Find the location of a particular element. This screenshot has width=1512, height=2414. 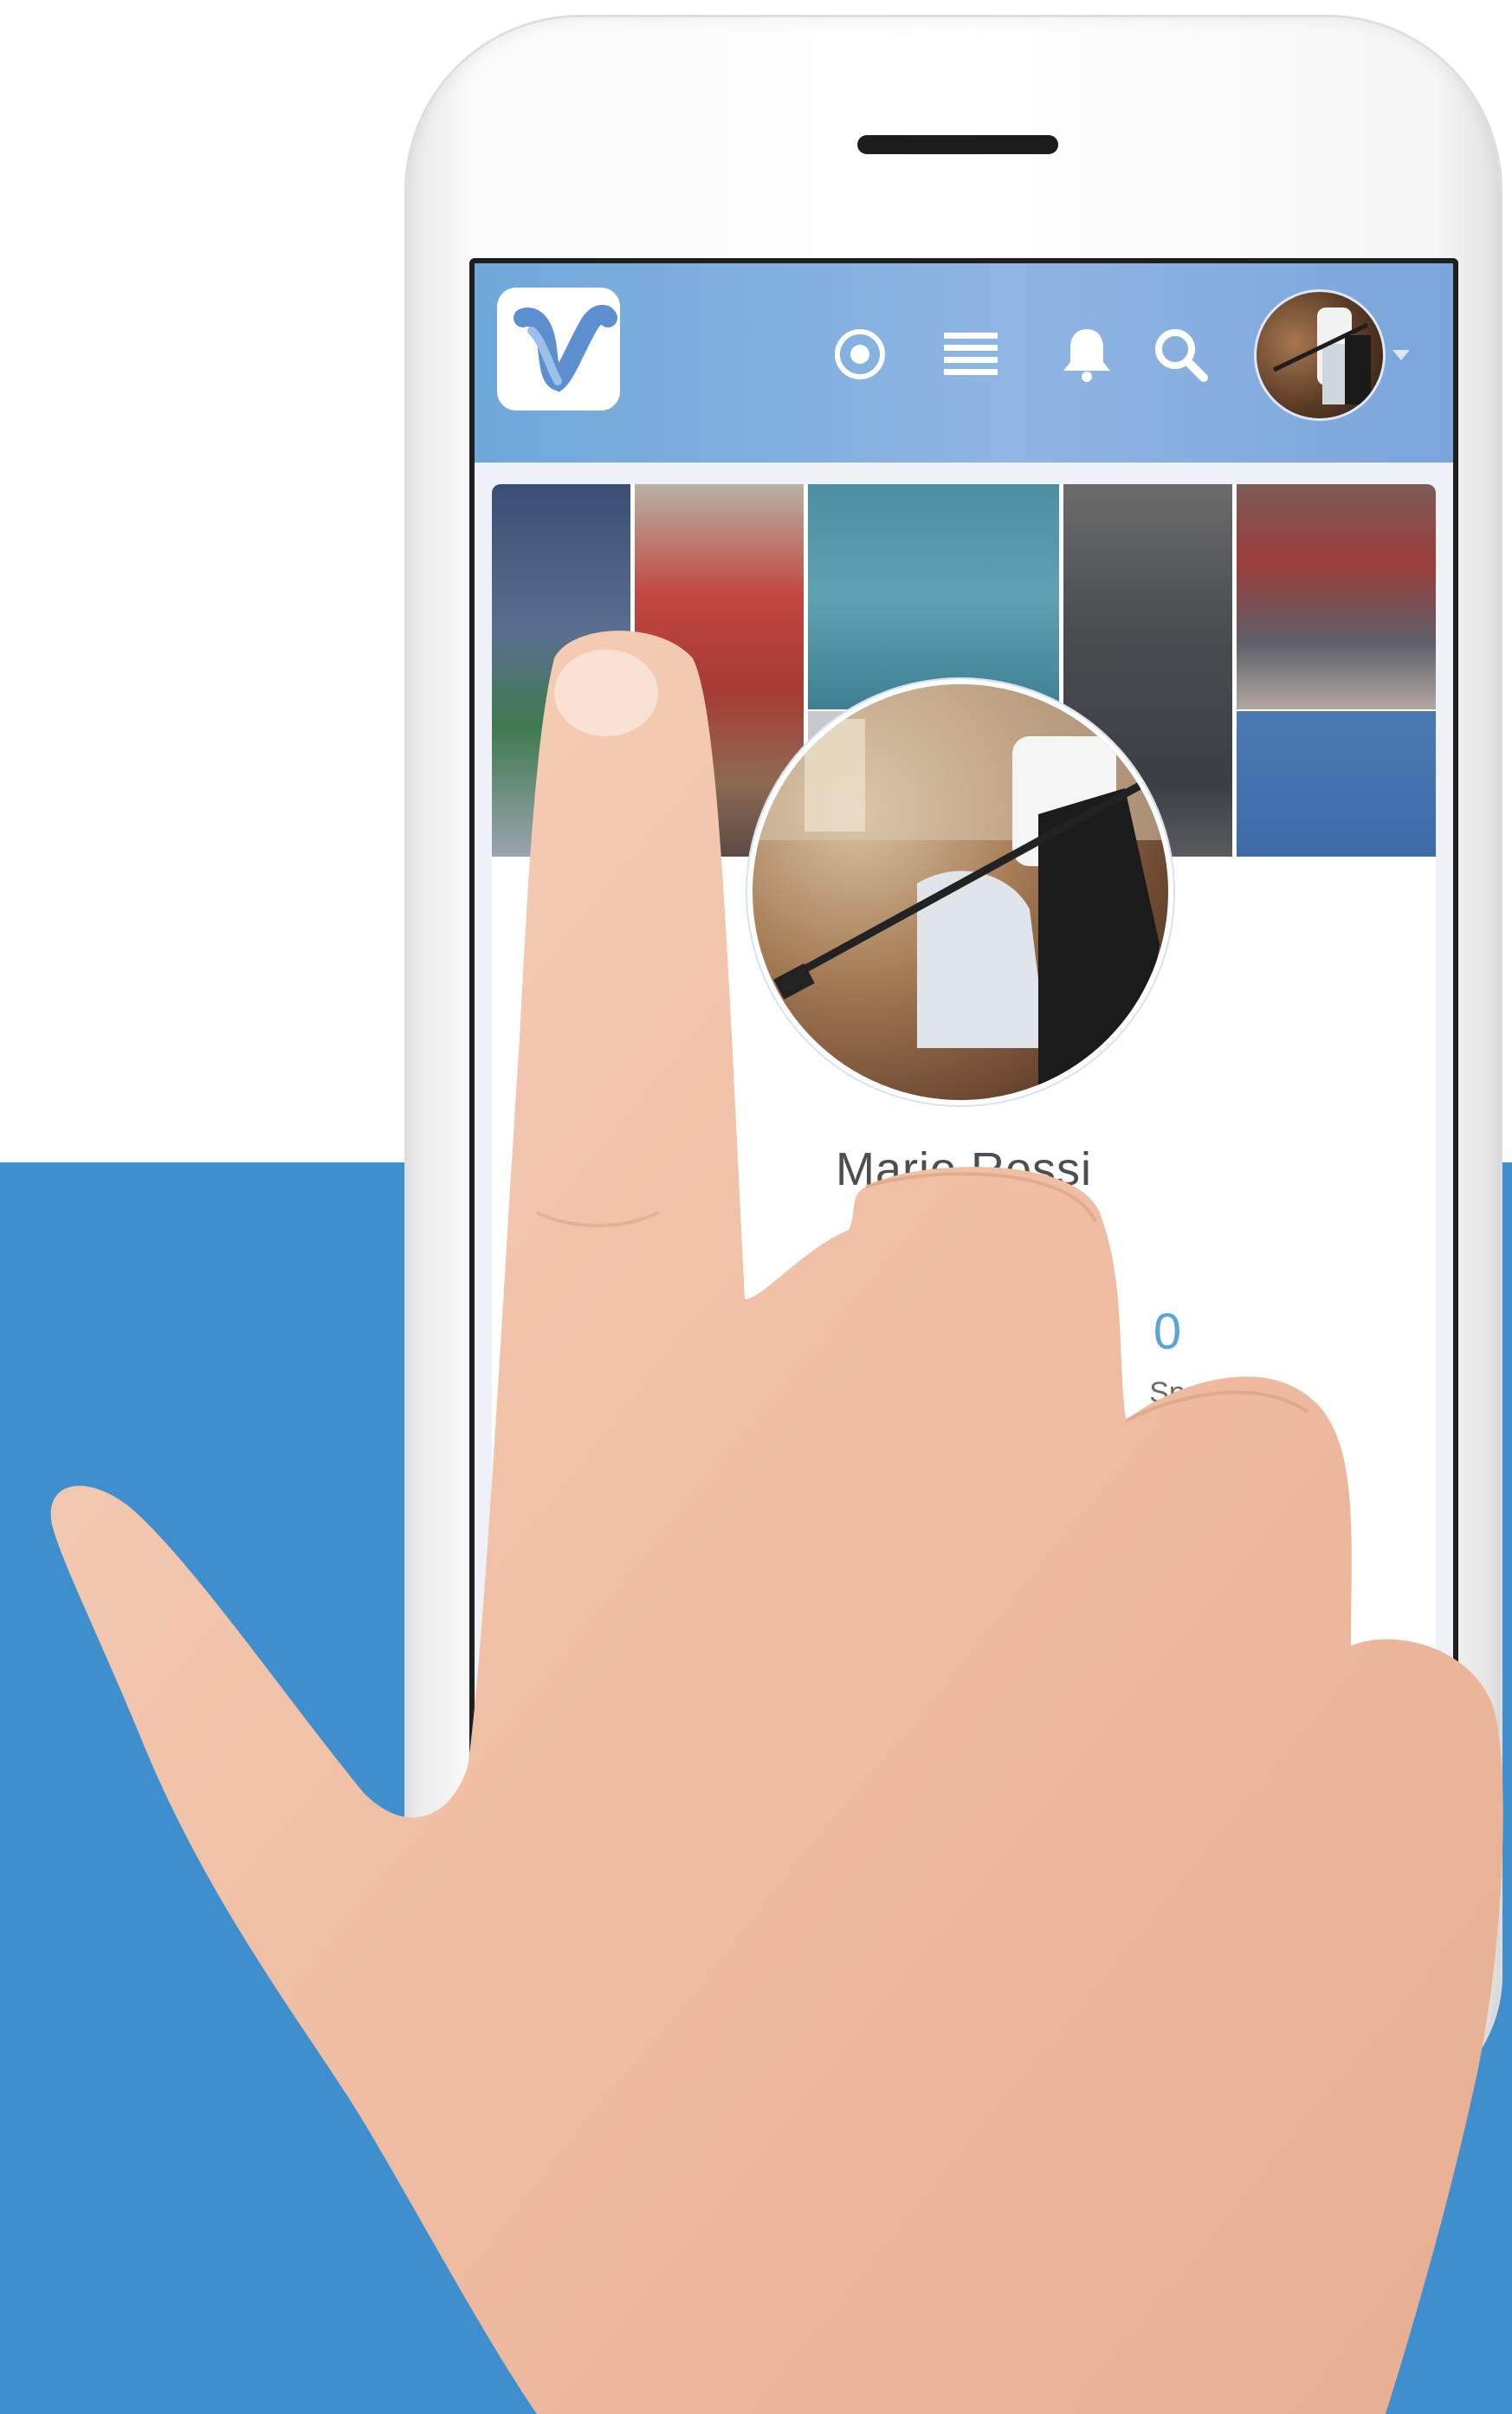

phone-speaker is located at coordinates (957, 144).